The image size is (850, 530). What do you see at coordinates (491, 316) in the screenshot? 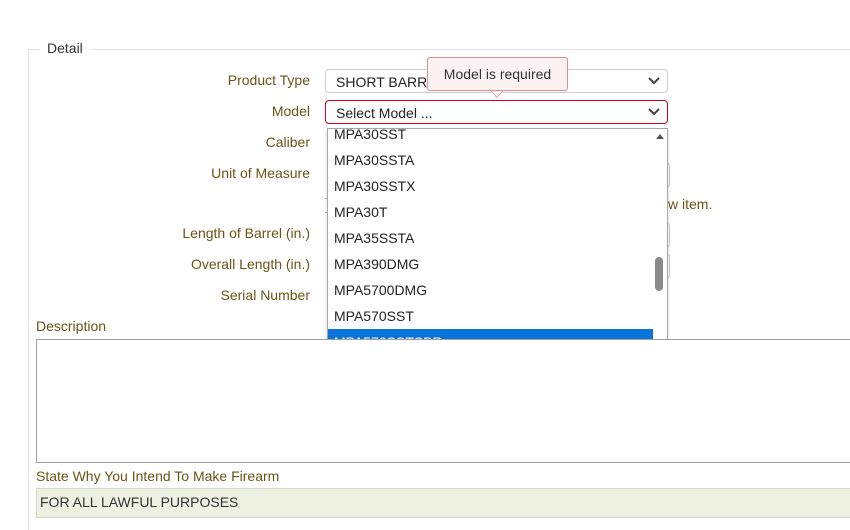
I see `model-option: MPA570SST` at bounding box center [491, 316].